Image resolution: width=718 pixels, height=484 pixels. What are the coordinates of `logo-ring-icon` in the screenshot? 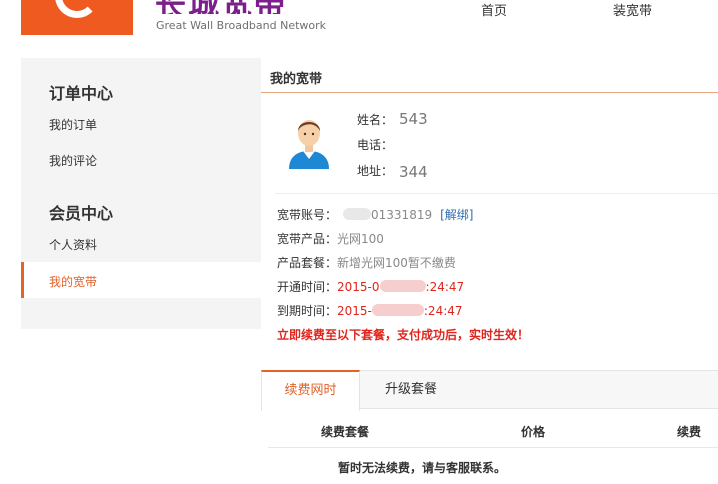 It's located at (77, 9).